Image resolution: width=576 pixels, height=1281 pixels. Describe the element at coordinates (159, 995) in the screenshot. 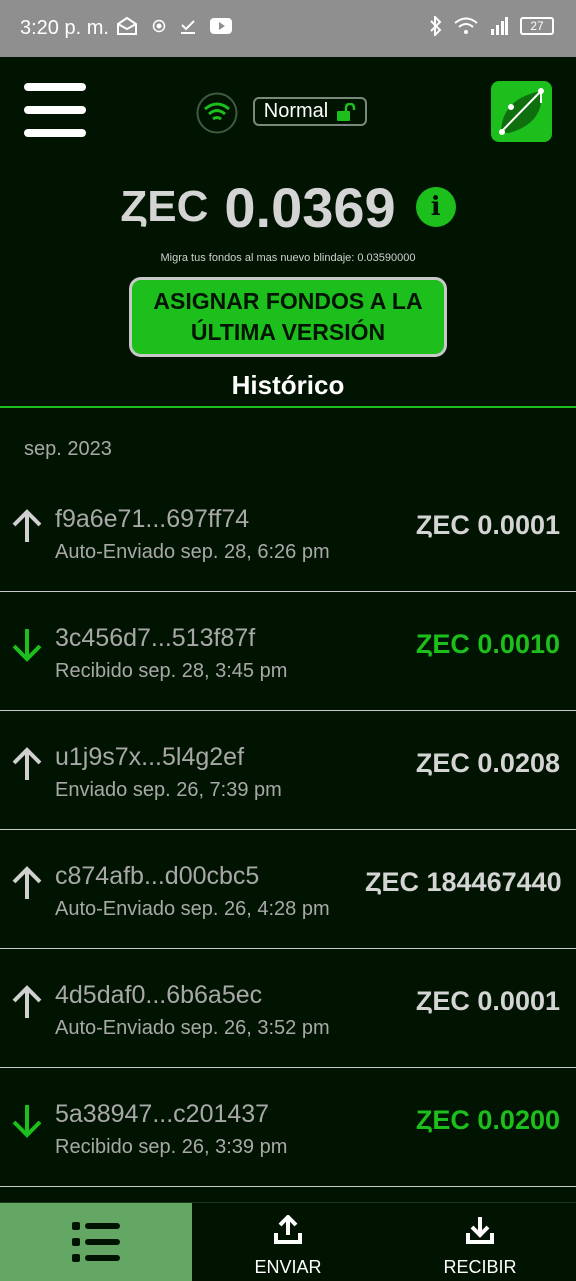

I see `transaction-id: 4d5daf0...6b6a5ec` at that location.